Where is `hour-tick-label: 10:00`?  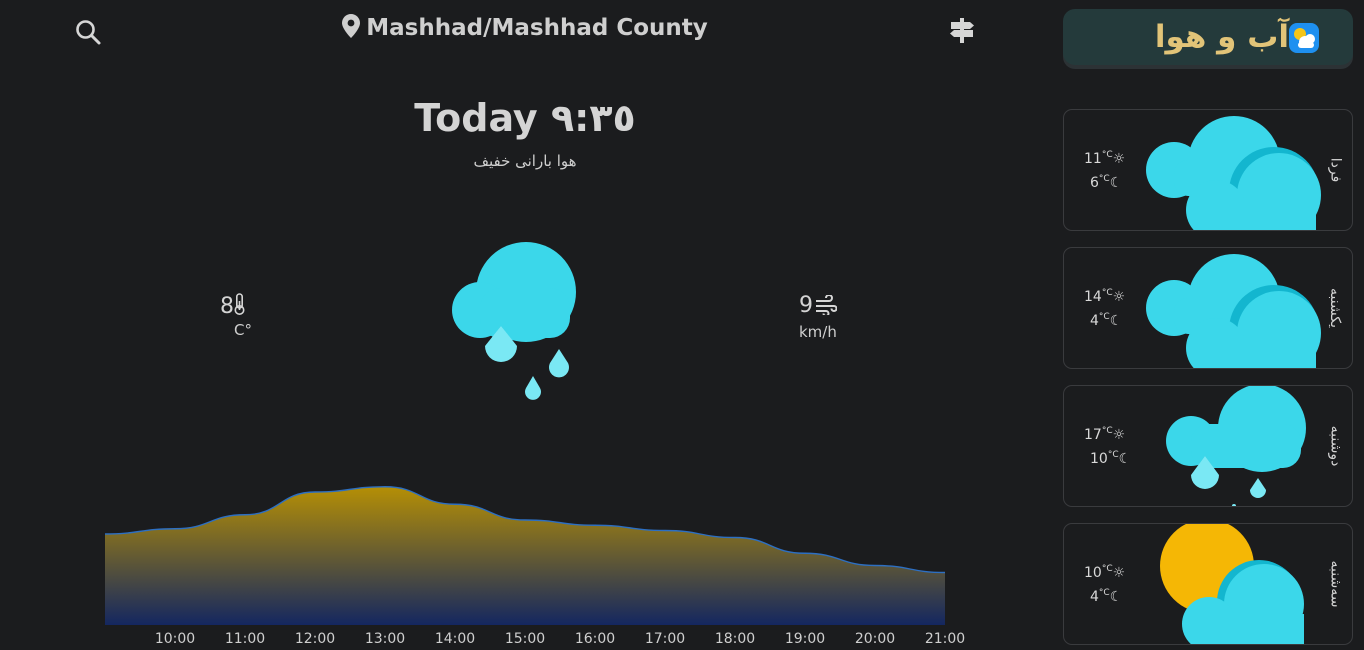 hour-tick-label: 10:00 is located at coordinates (175, 639).